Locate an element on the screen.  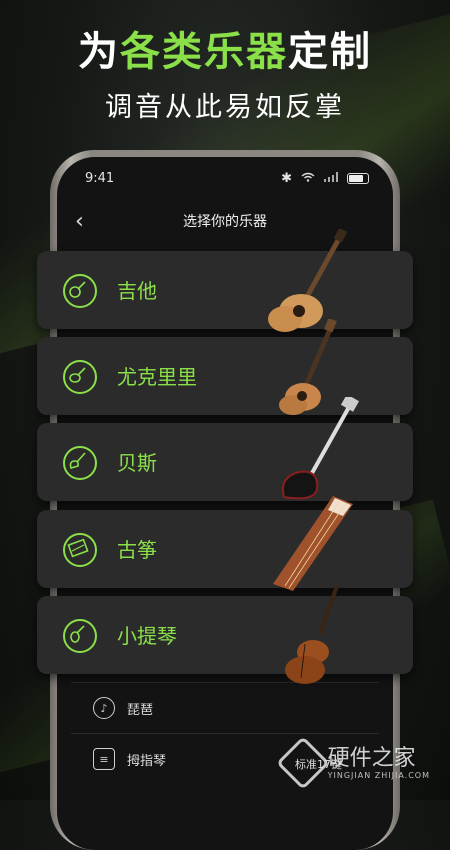
signal-icon is located at coordinates (331, 178).